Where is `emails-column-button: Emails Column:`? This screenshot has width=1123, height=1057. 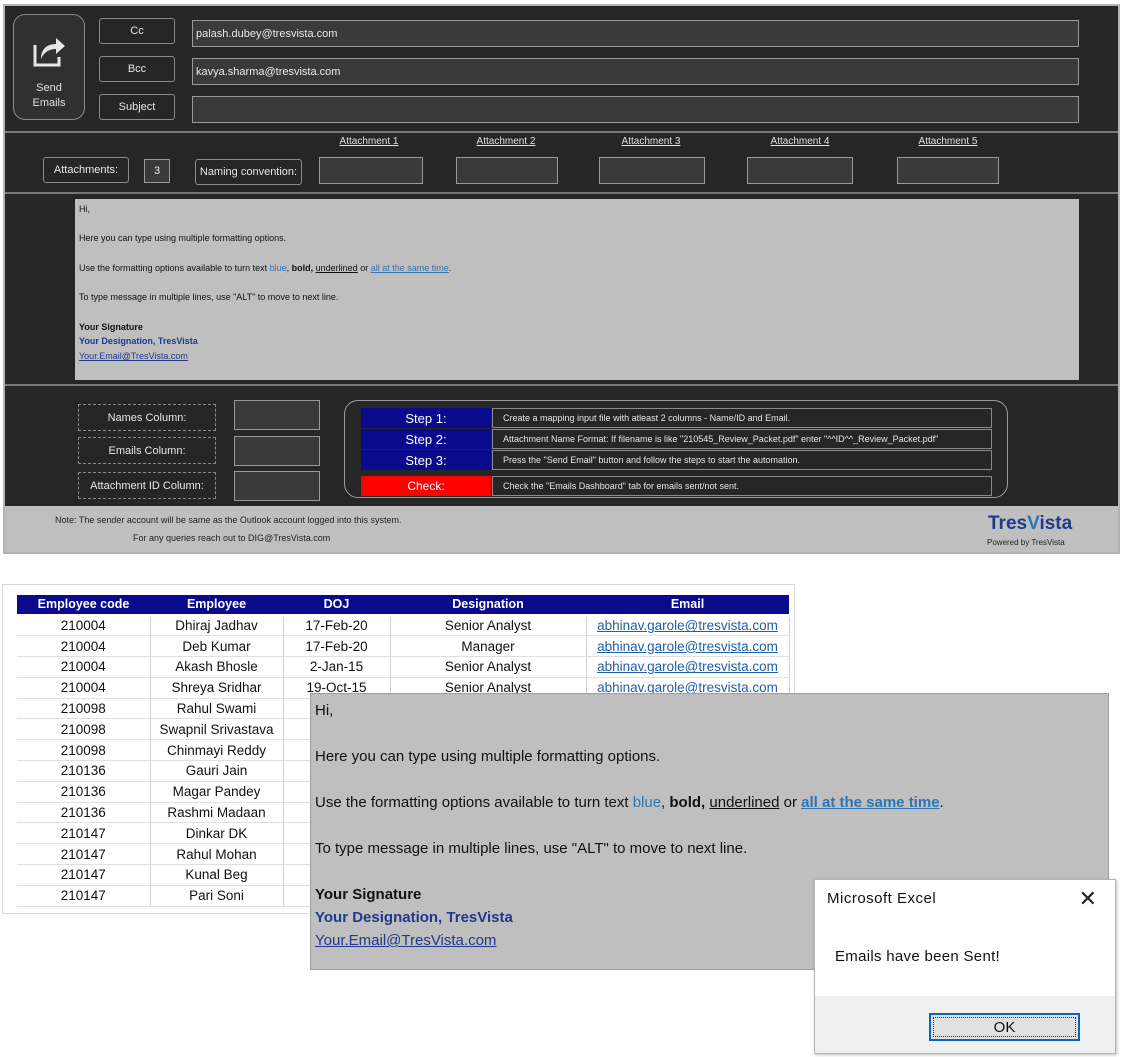 emails-column-button: Emails Column: is located at coordinates (147, 450).